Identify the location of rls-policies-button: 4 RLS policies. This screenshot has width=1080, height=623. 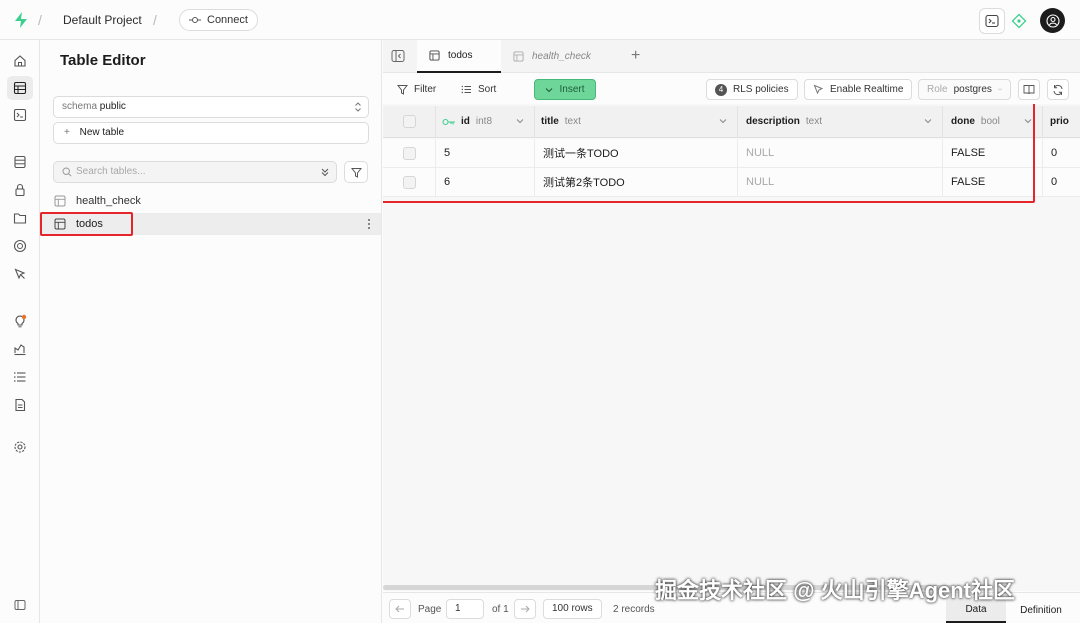
(752, 89).